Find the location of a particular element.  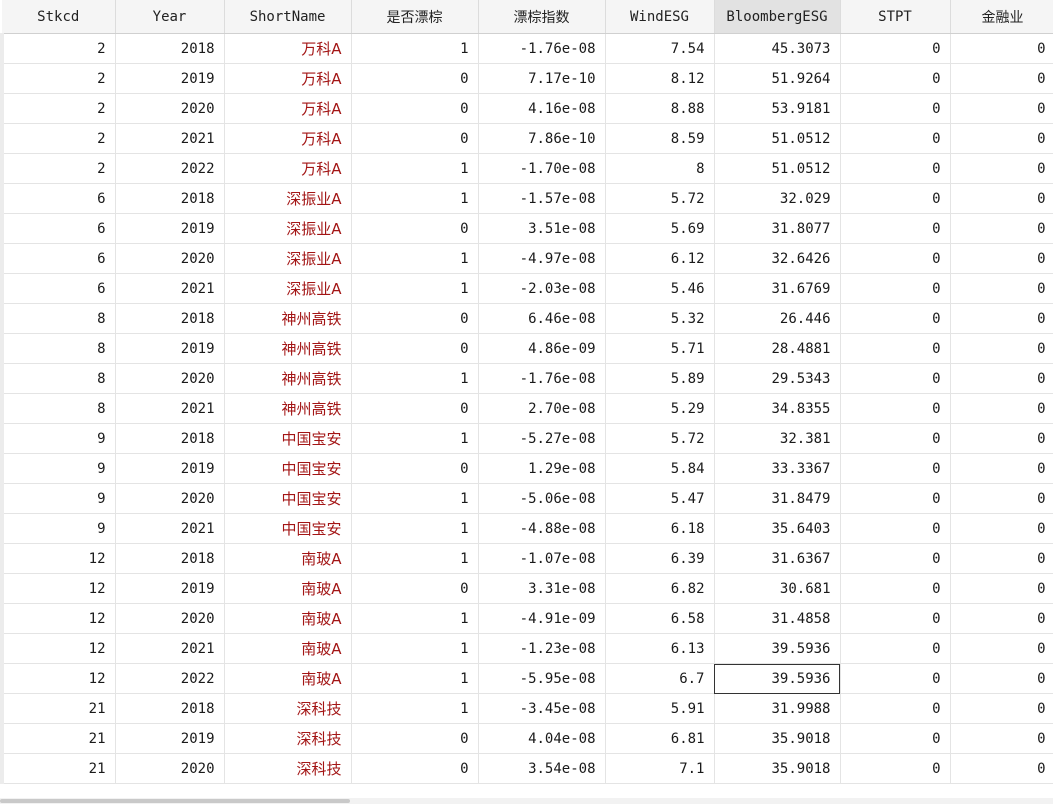

cell-bloombergesg: 53.9181 is located at coordinates (777, 108).